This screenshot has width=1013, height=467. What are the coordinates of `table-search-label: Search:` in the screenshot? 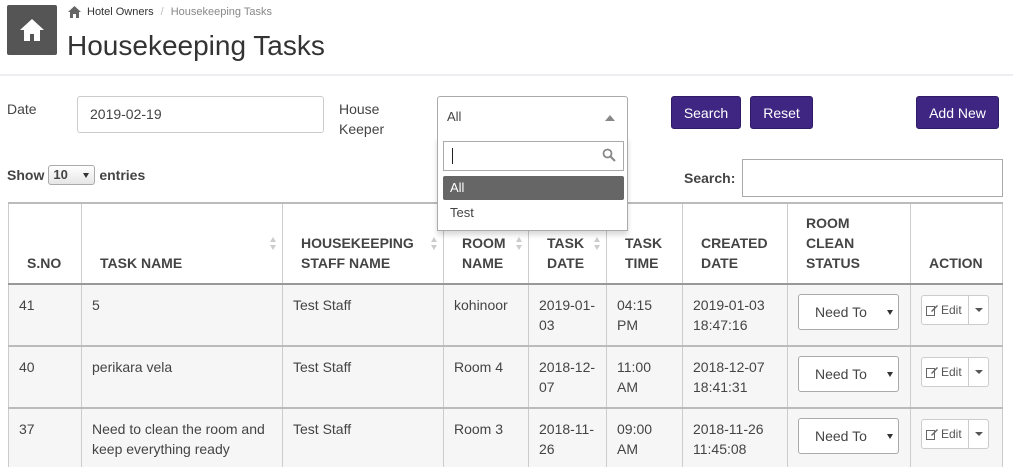 It's located at (710, 178).